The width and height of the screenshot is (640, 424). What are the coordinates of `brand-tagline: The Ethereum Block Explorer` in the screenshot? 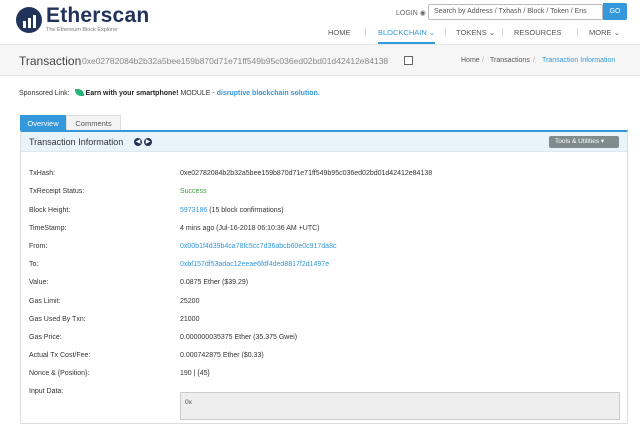 It's located at (82, 30).